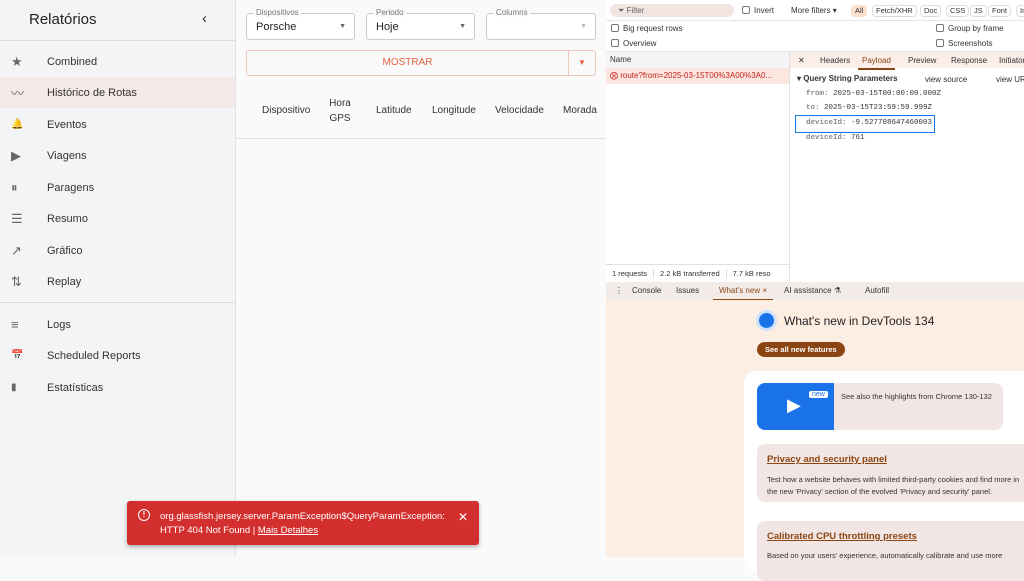 The height and width of the screenshot is (581, 1024). I want to click on new-badge: new, so click(818, 394).